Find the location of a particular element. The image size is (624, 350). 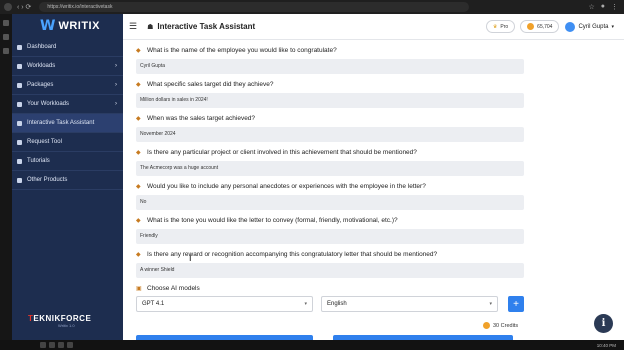

answer-field: November 2024 is located at coordinates (330, 134).